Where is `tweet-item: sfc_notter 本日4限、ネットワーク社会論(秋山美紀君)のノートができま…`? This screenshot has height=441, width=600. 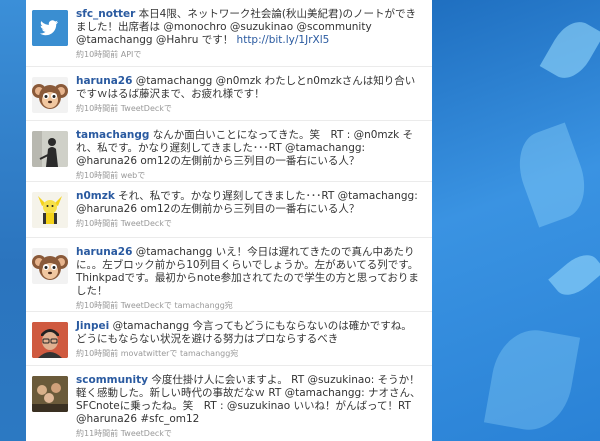
tweet-item: sfc_notter 本日4限、ネットワーク社会論(秋山美紀君)のノートができま… is located at coordinates (229, 33).